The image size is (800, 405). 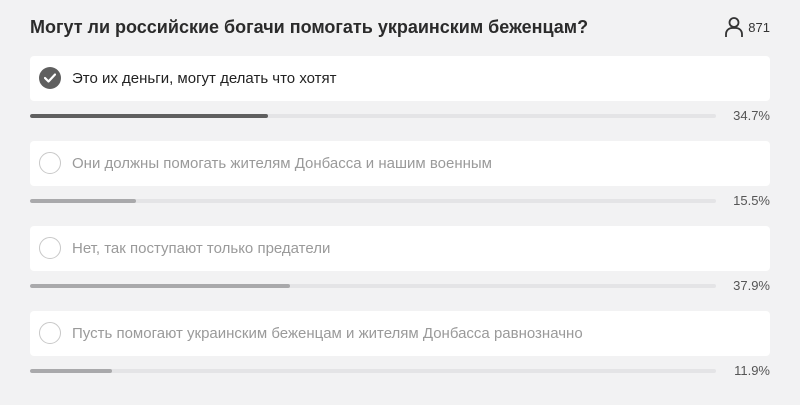 I want to click on poll-option-label: Нет, так поступают только предатели, so click(x=201, y=248).